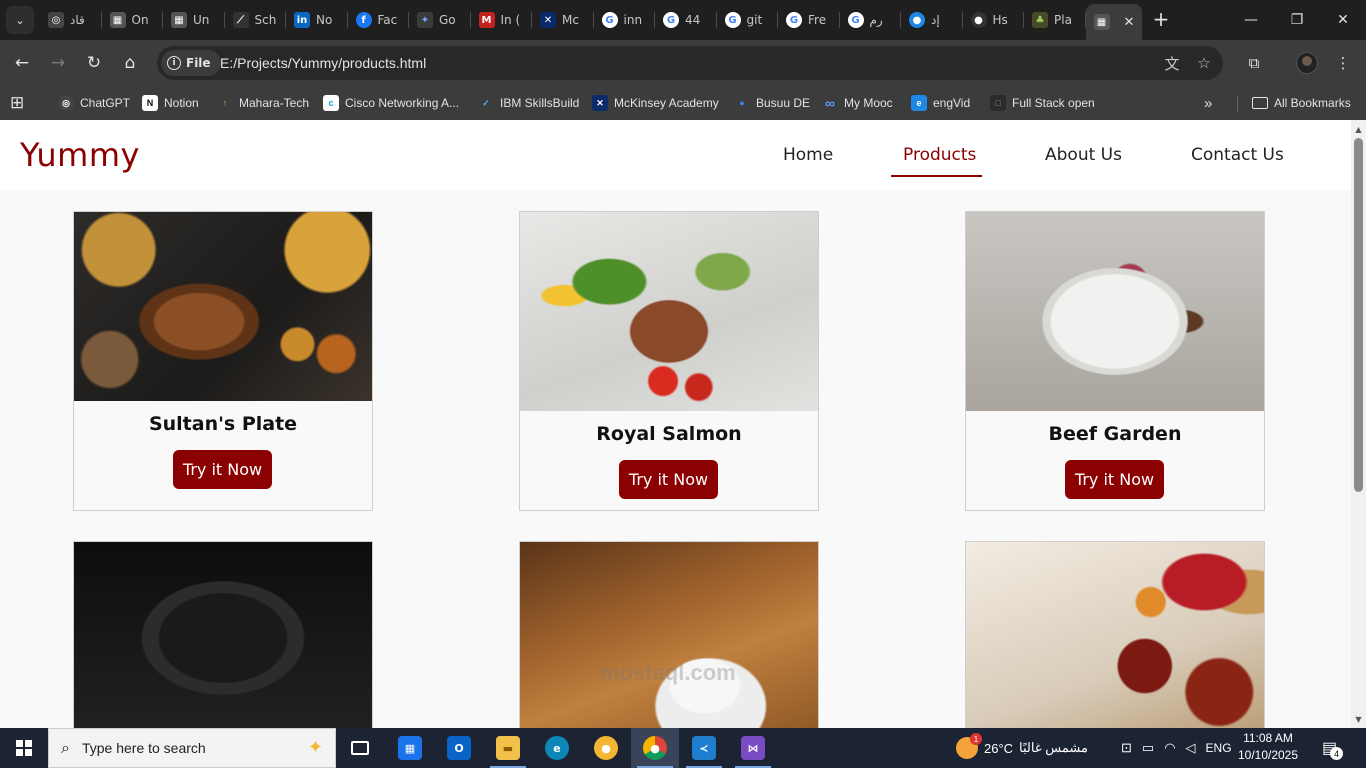 The height and width of the screenshot is (768, 1366). Describe the element at coordinates (58, 63) in the screenshot. I see `forward-button: →` at that location.